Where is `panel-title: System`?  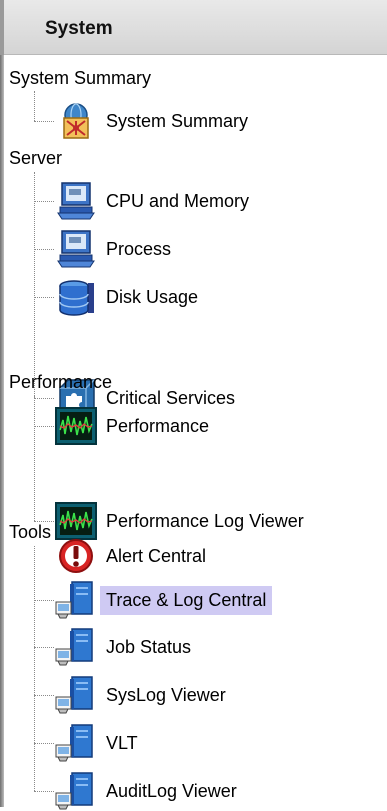 panel-title: System is located at coordinates (79, 28).